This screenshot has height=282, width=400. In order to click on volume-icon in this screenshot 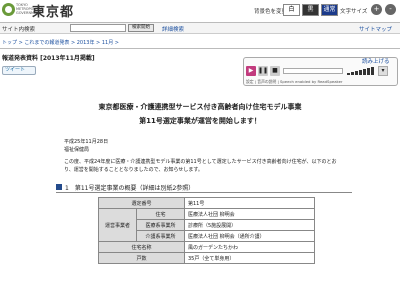, I will do `click(361, 71)`.